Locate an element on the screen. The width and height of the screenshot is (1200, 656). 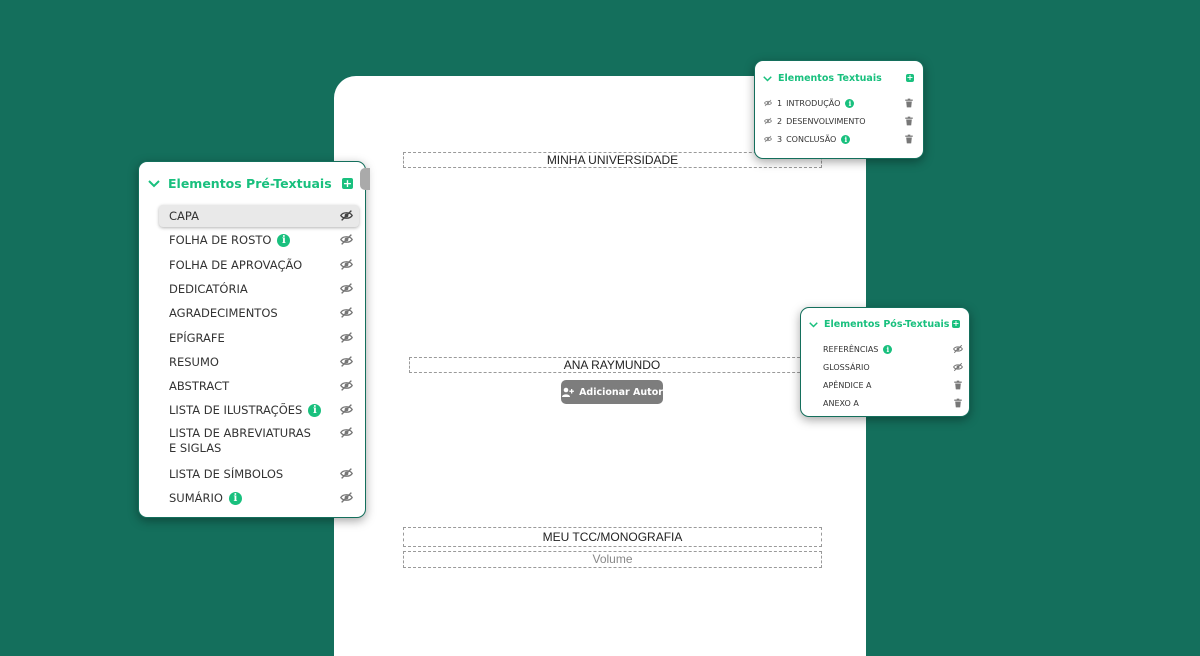
title-field: MEU TCC/MONOGRAFIA is located at coordinates (612, 537).